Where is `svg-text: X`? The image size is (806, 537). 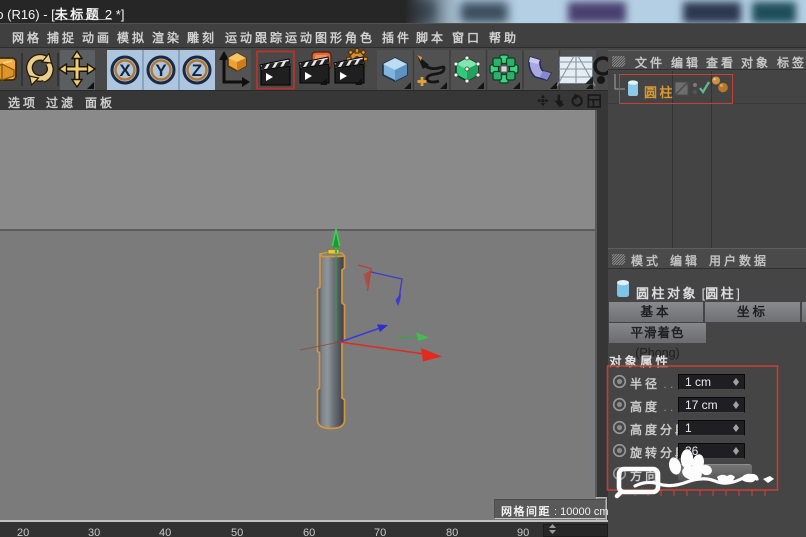 svg-text: X is located at coordinates (125, 70).